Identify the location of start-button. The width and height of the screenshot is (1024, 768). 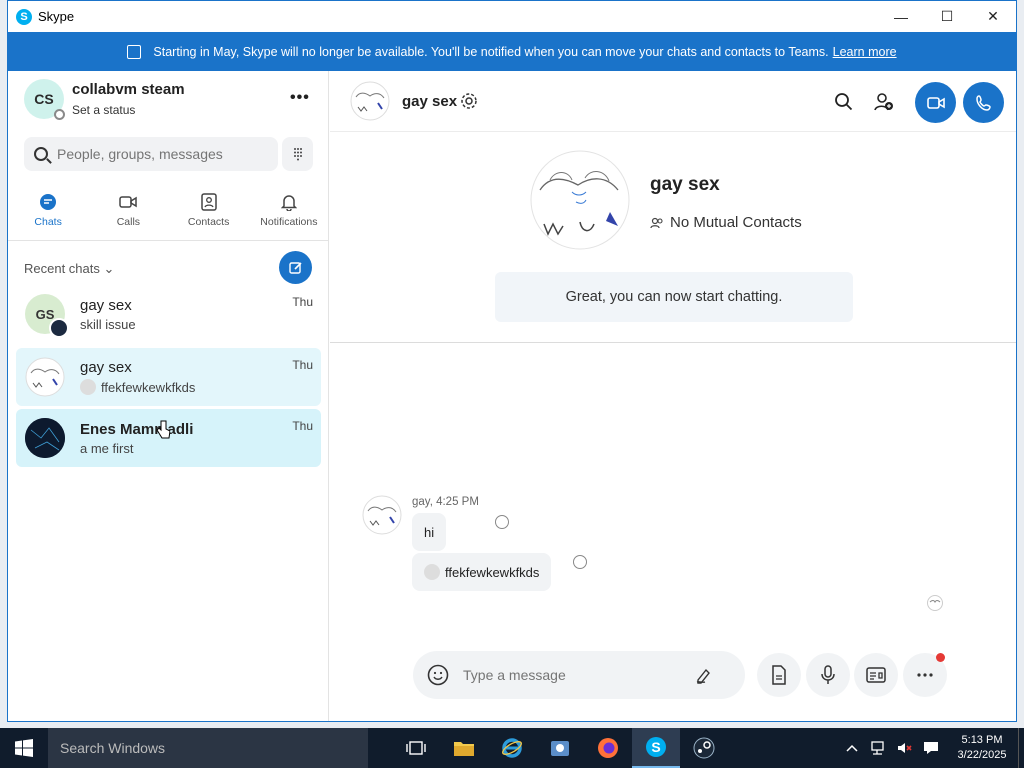
(24, 748).